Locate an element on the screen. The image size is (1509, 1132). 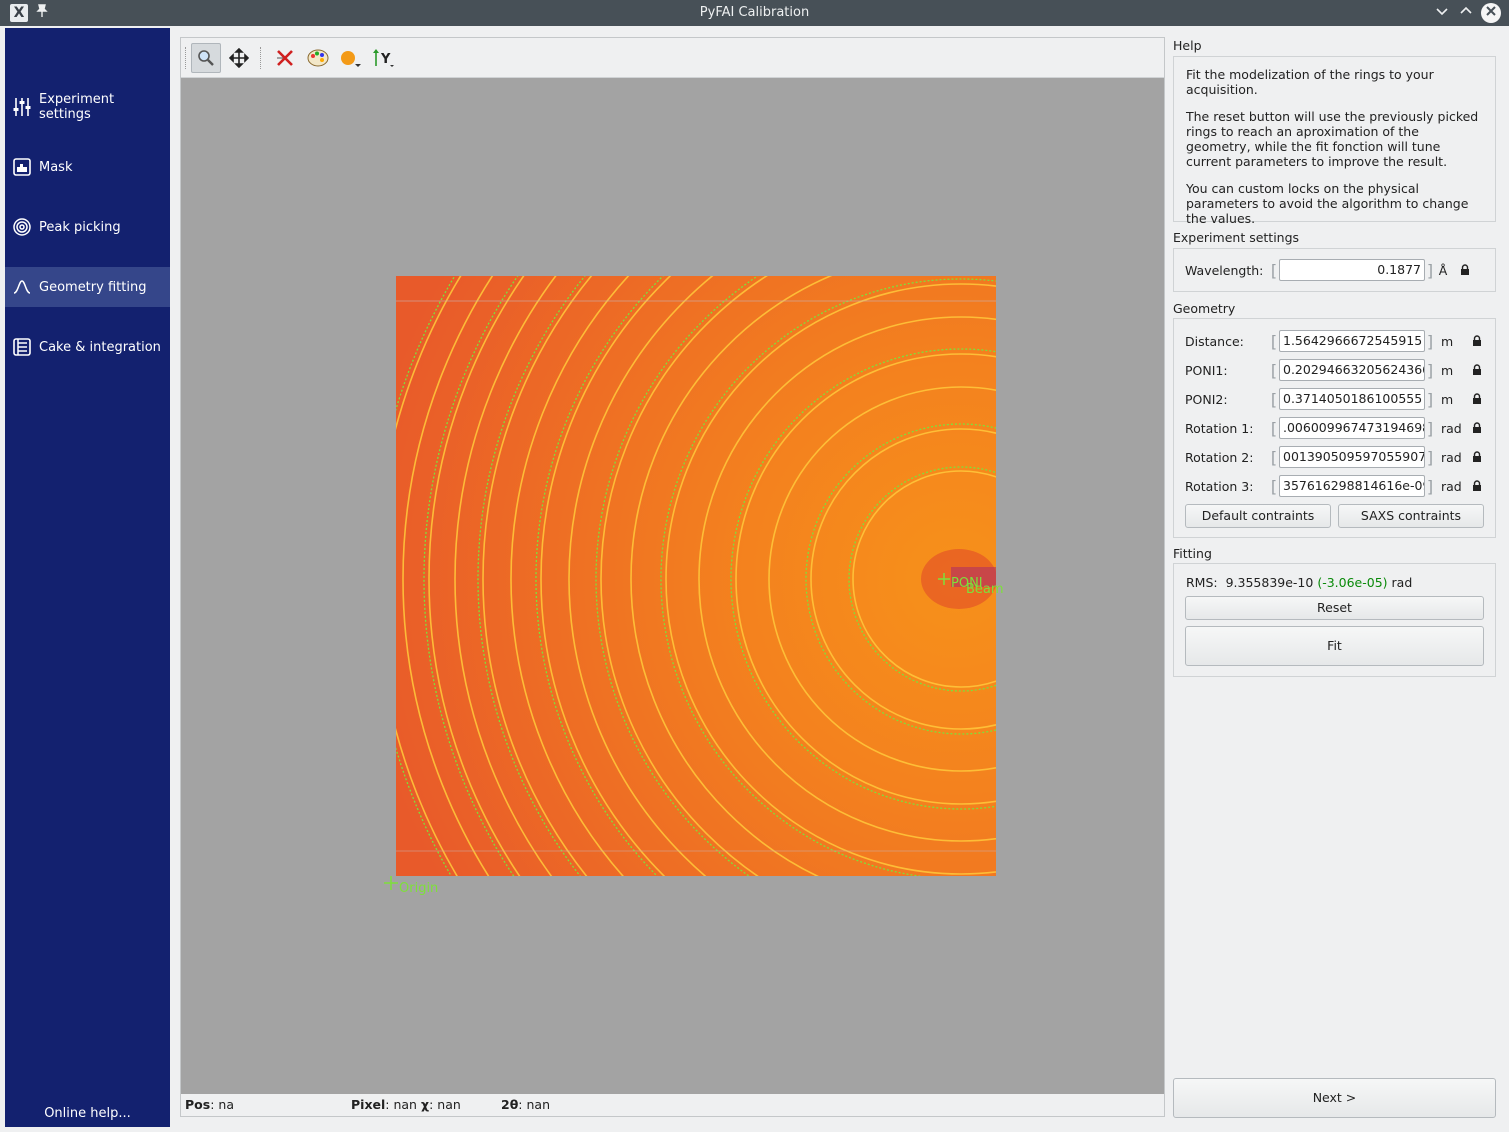
svg-text: Y is located at coordinates (385, 59).